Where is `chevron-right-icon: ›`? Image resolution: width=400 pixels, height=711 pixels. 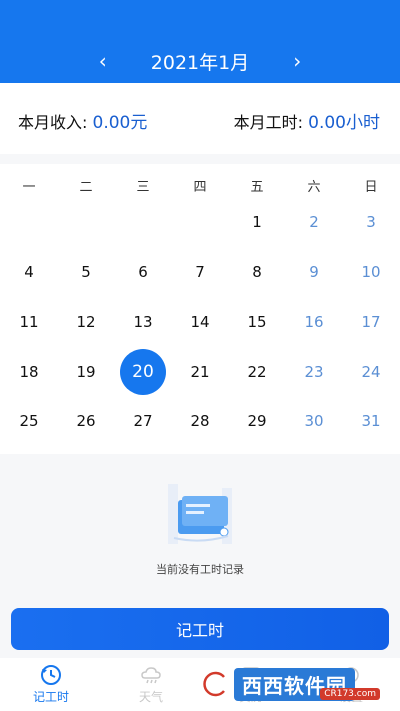
chevron-right-icon: › is located at coordinates (297, 61).